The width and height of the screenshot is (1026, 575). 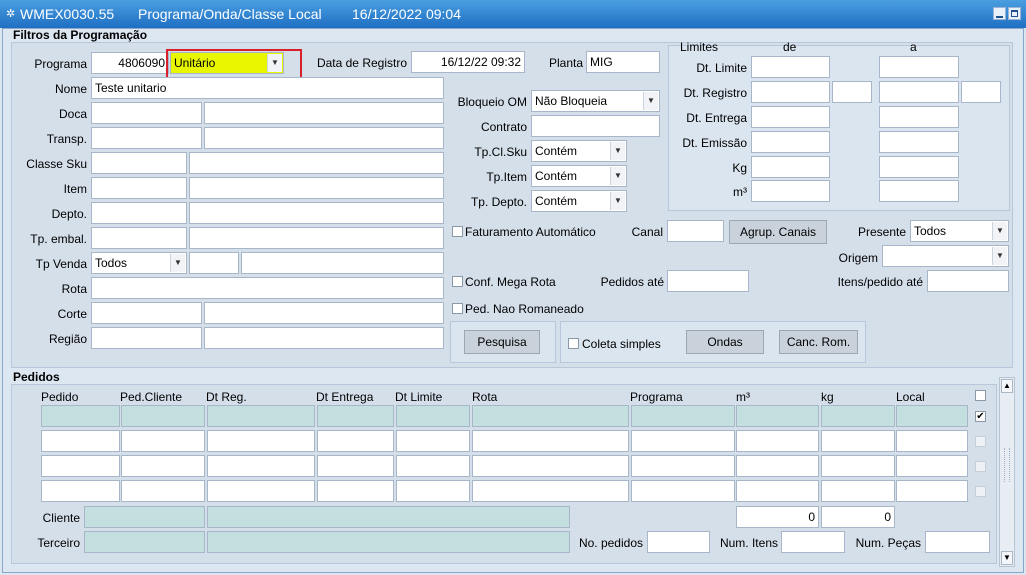 What do you see at coordinates (324, 338) in the screenshot?
I see `regiao-desc-input` at bounding box center [324, 338].